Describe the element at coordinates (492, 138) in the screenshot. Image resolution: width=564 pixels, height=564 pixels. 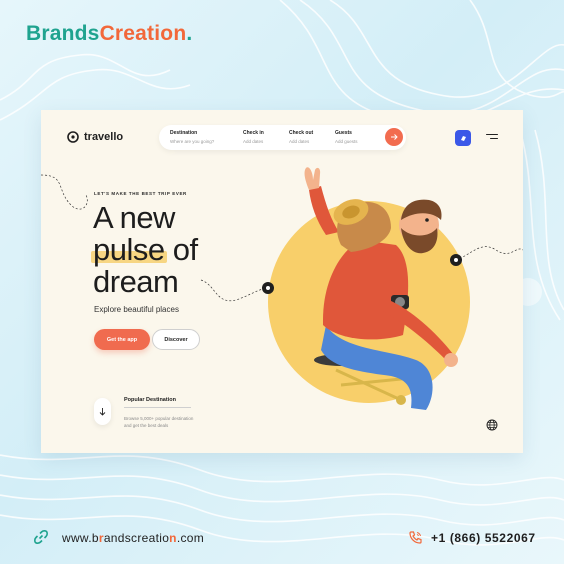
I see `hamburger-menu-icon` at that location.